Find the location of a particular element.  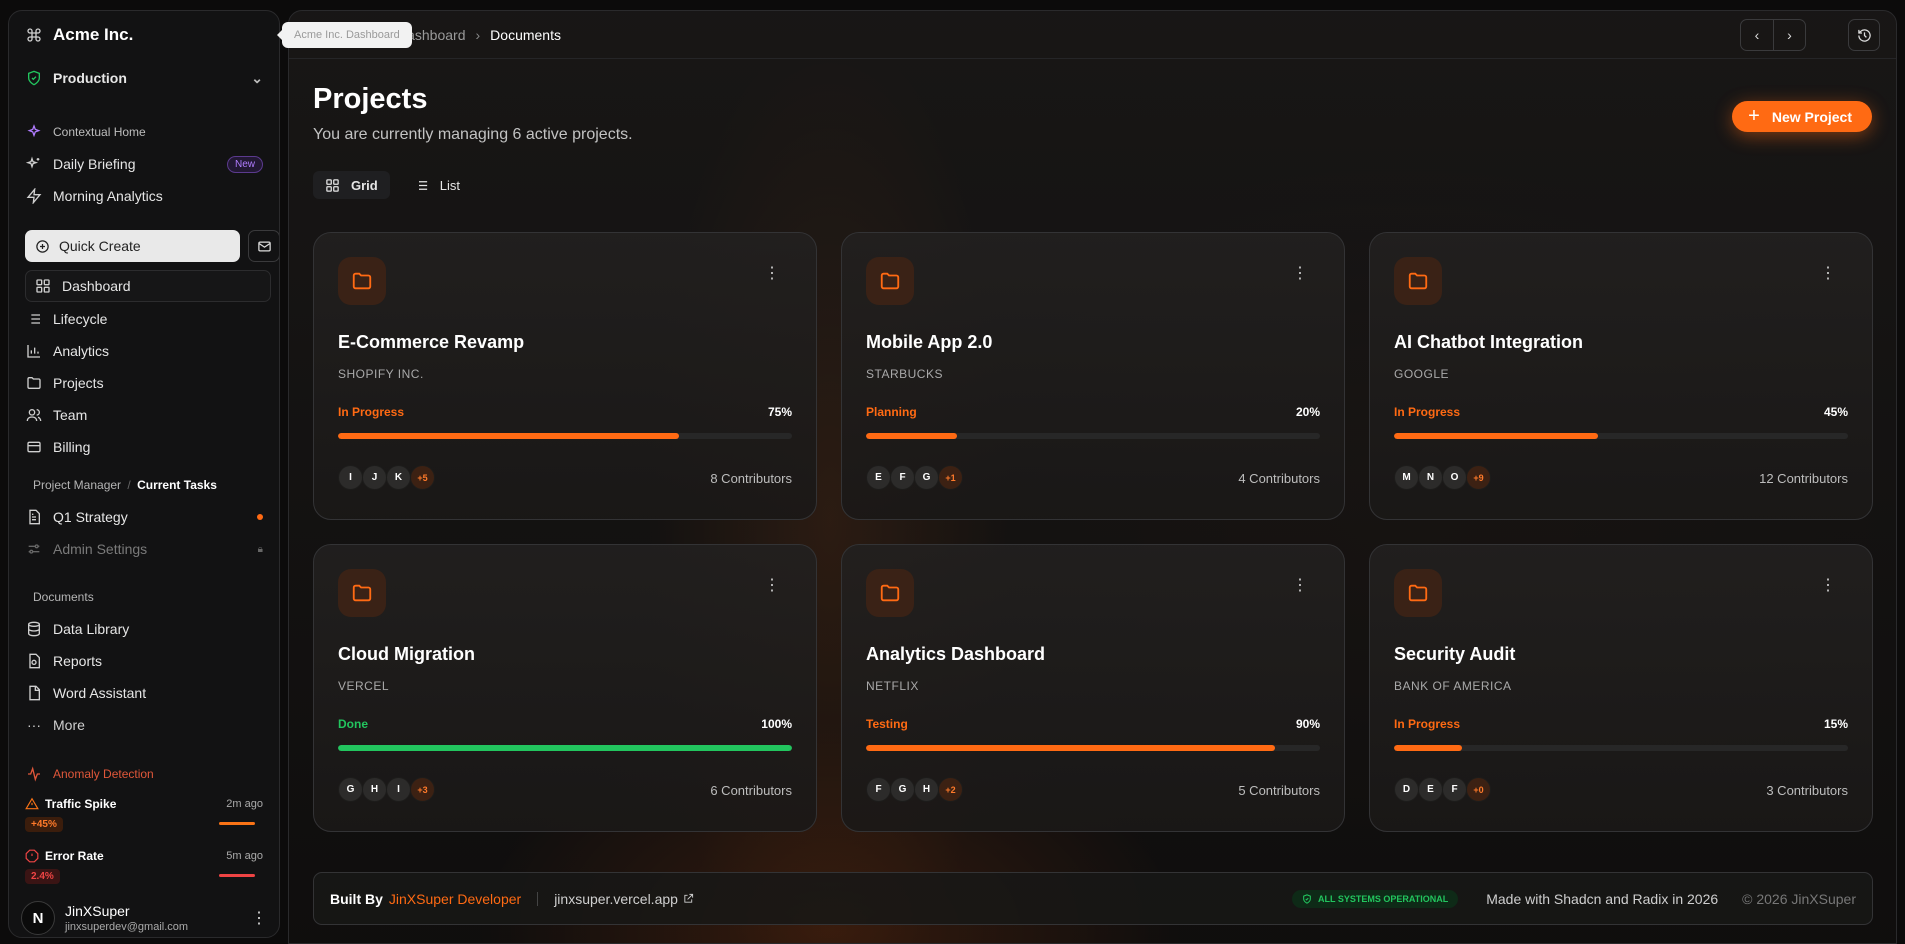

sidebar-item-label: Word Assistant is located at coordinates (100, 693).